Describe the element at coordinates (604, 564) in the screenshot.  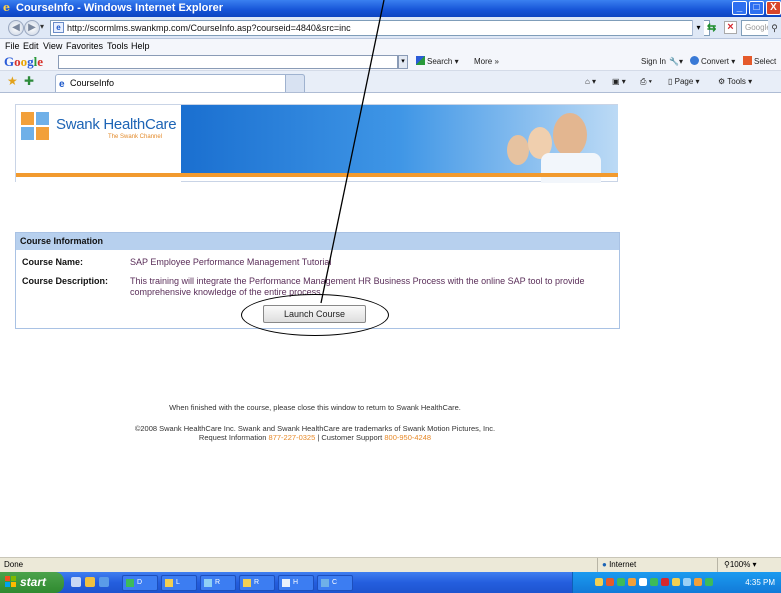
I see `globe-icon: ●` at that location.